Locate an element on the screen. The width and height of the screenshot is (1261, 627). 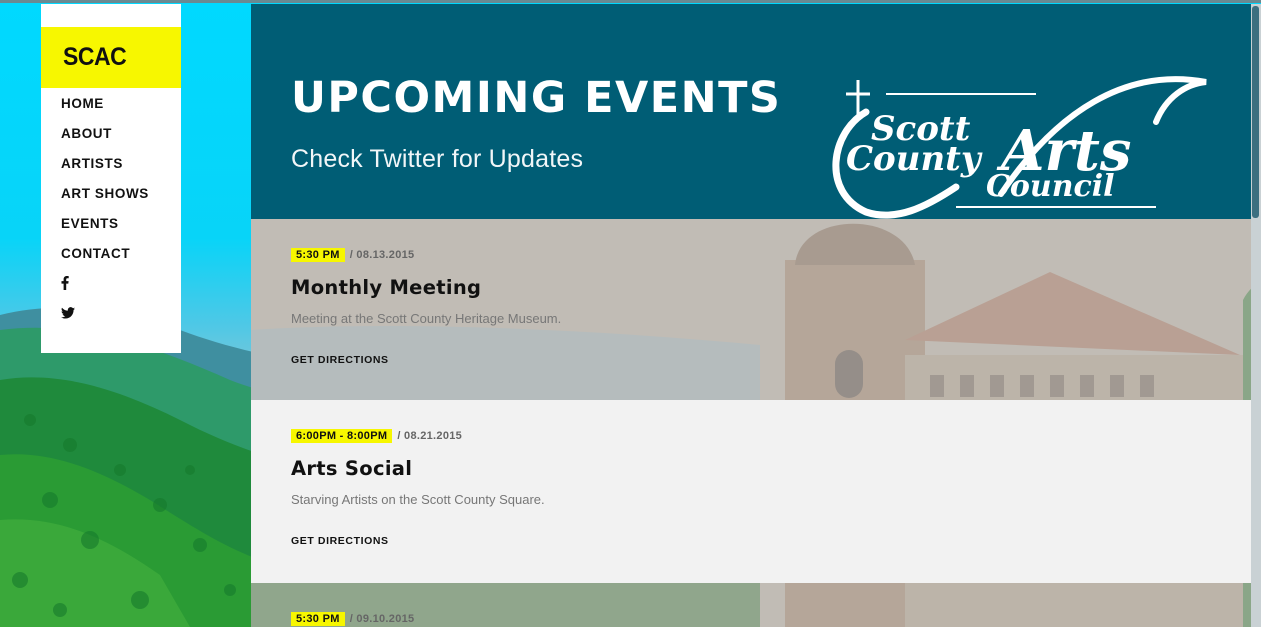
nav-item-home: HOME is located at coordinates (82, 104).